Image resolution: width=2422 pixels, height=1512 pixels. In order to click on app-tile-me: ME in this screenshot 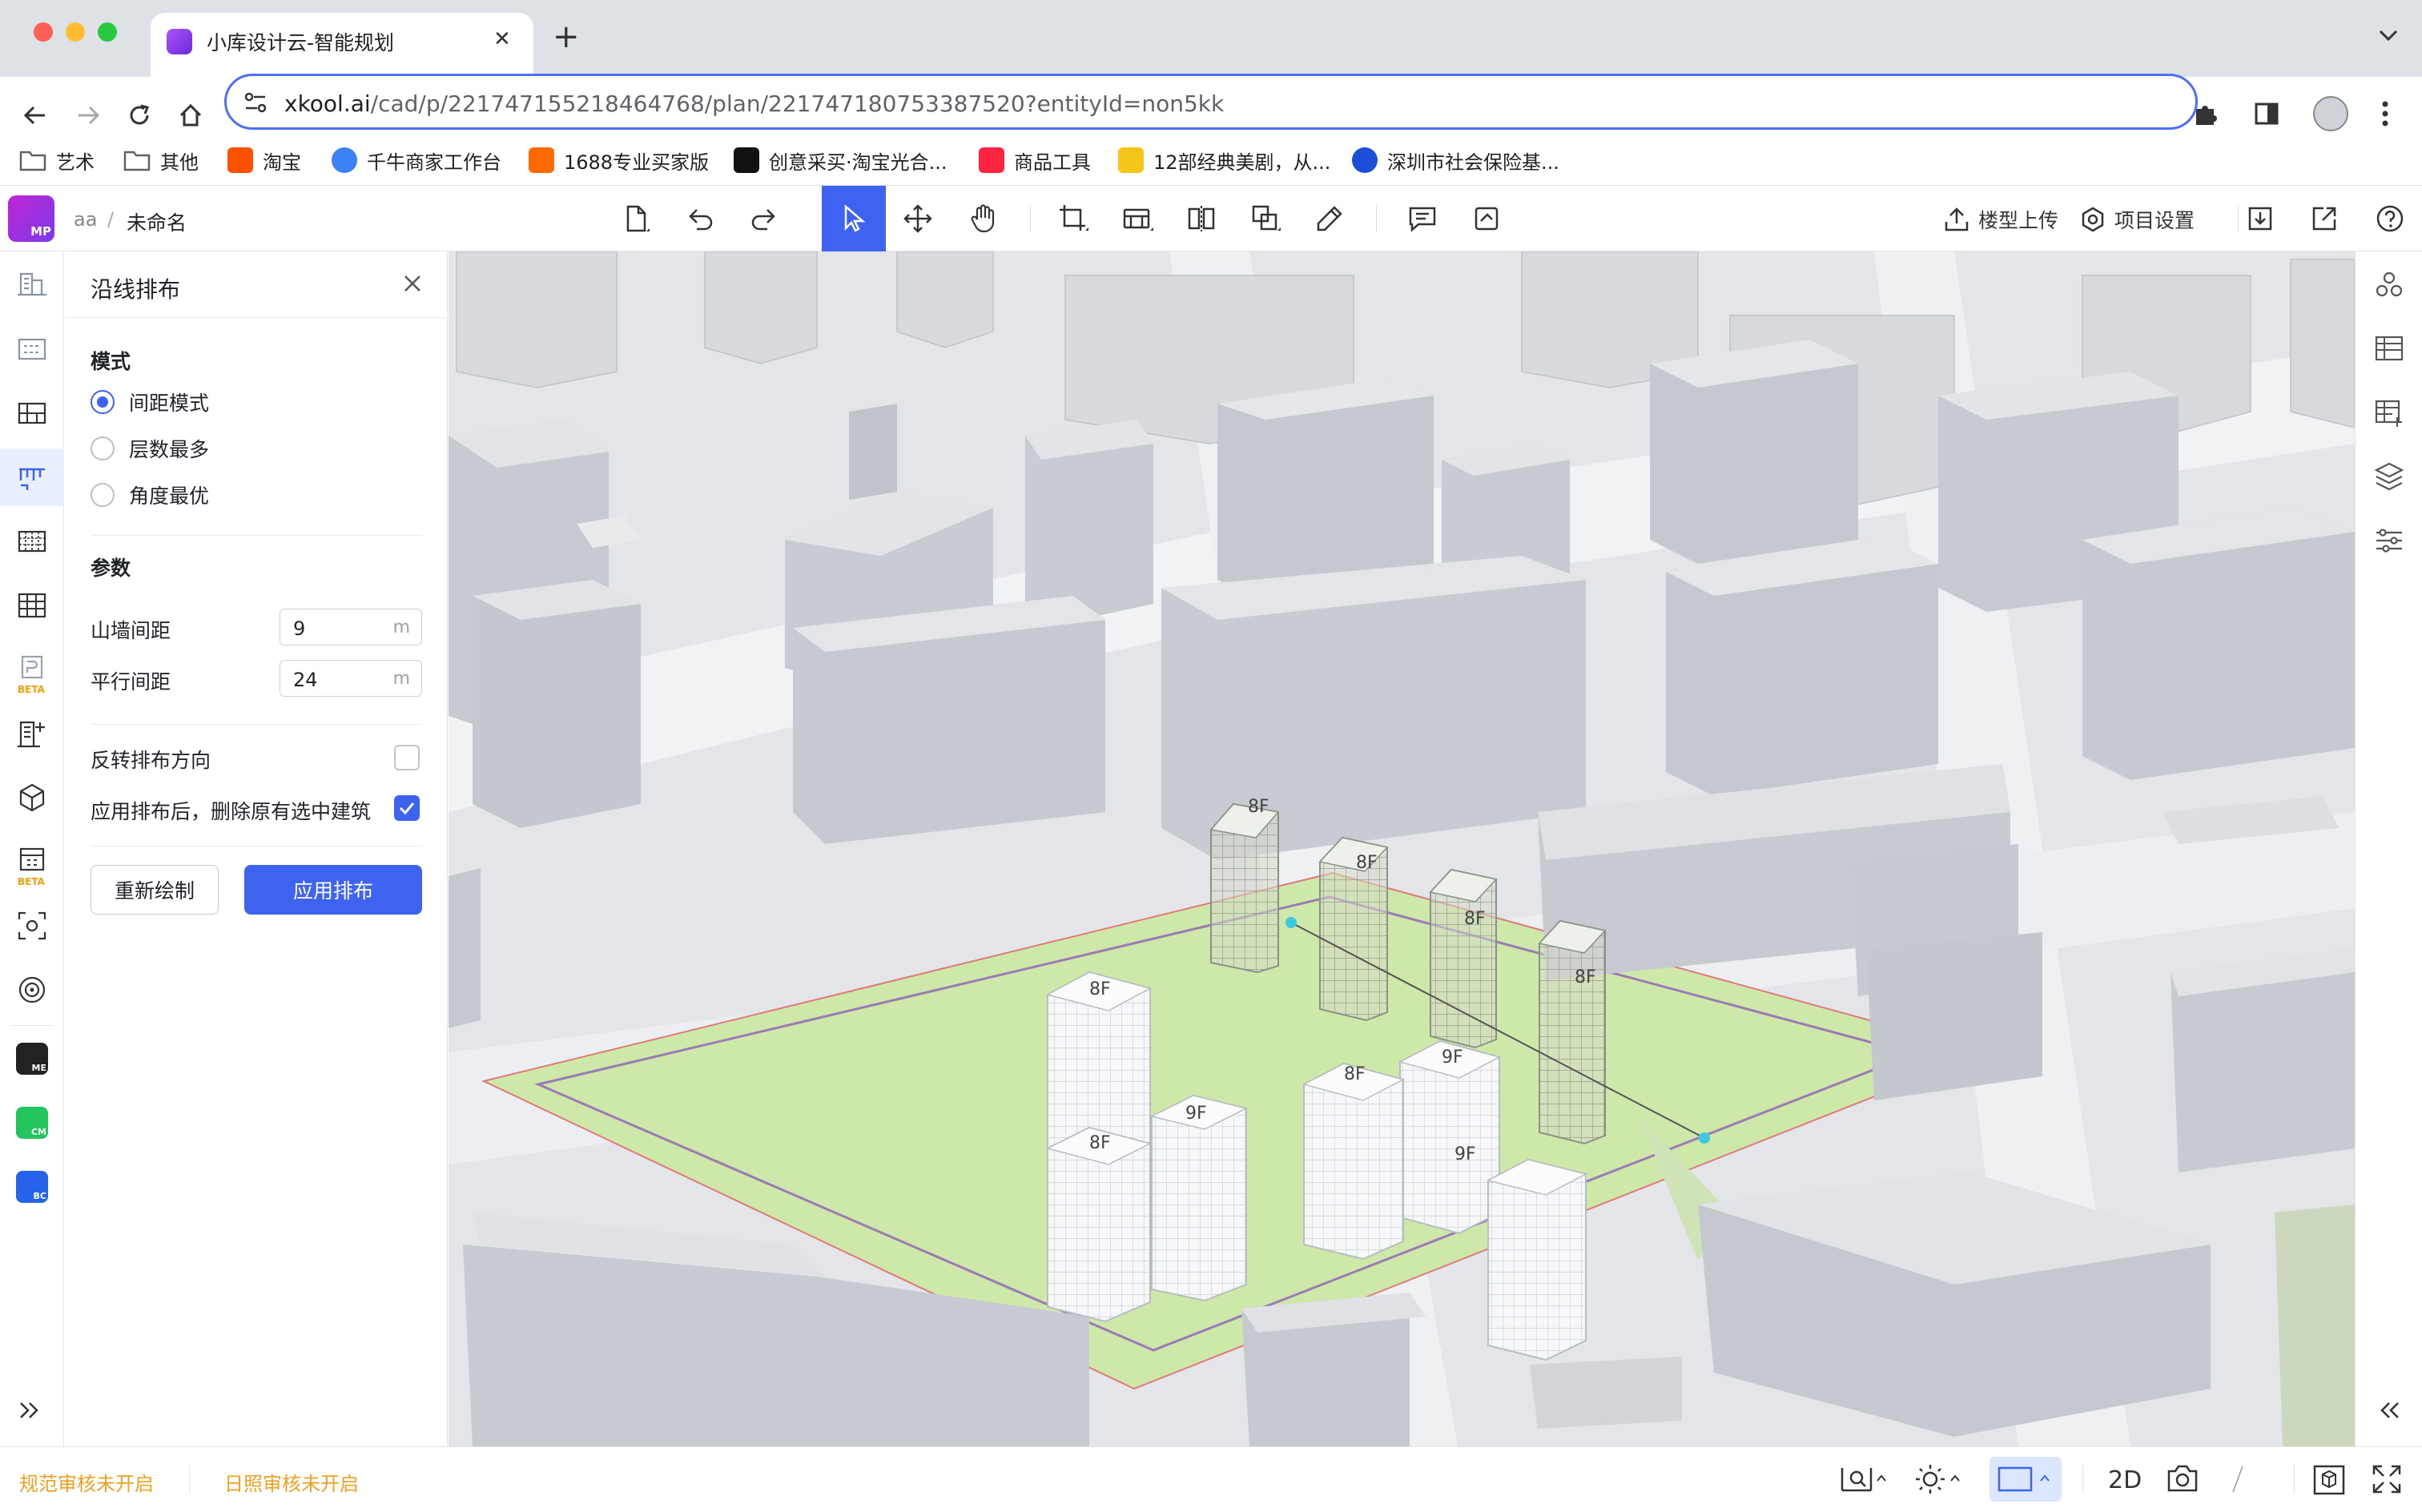, I will do `click(32, 1059)`.